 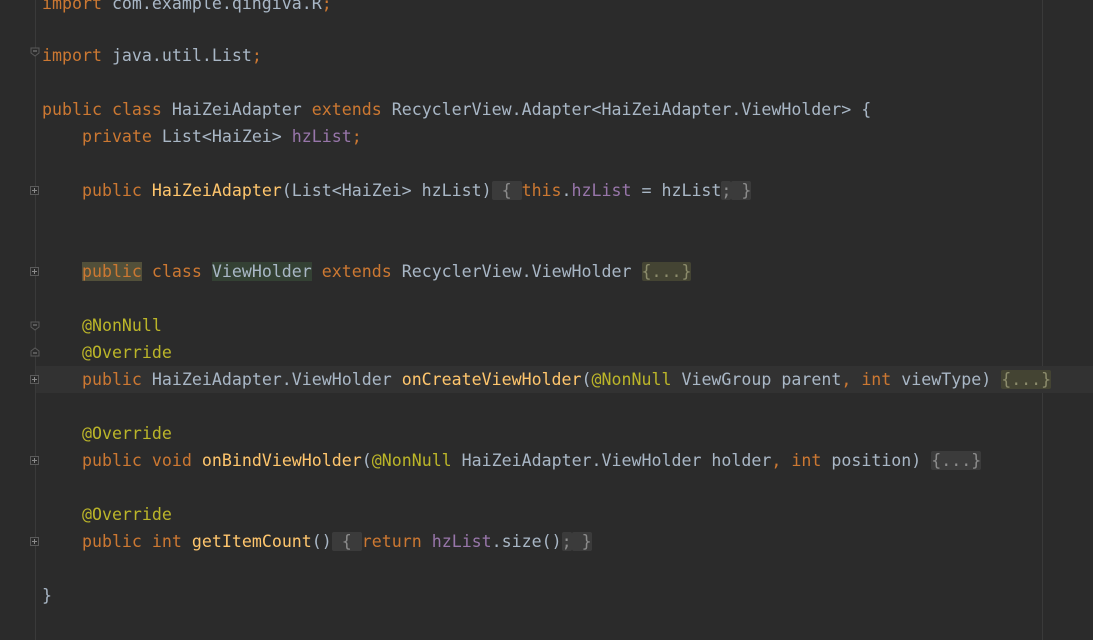 What do you see at coordinates (611, 460) in the screenshot?
I see `param-holder: HaiZeiAdapter.ViewHolder holder` at bounding box center [611, 460].